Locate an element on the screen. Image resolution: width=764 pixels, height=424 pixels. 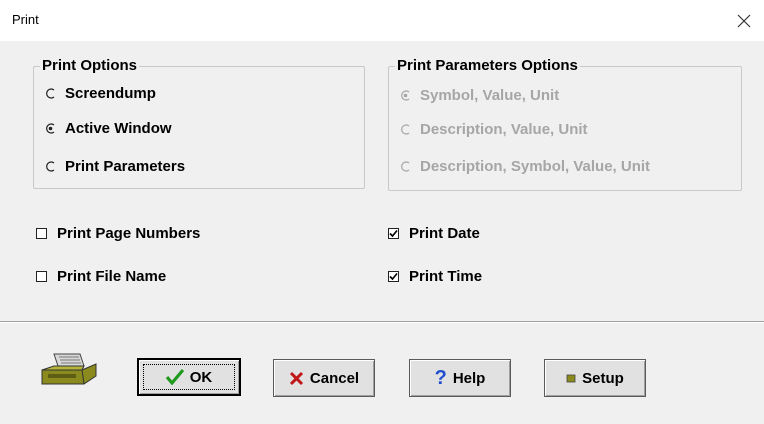
separator-highlight is located at coordinates (382, 322).